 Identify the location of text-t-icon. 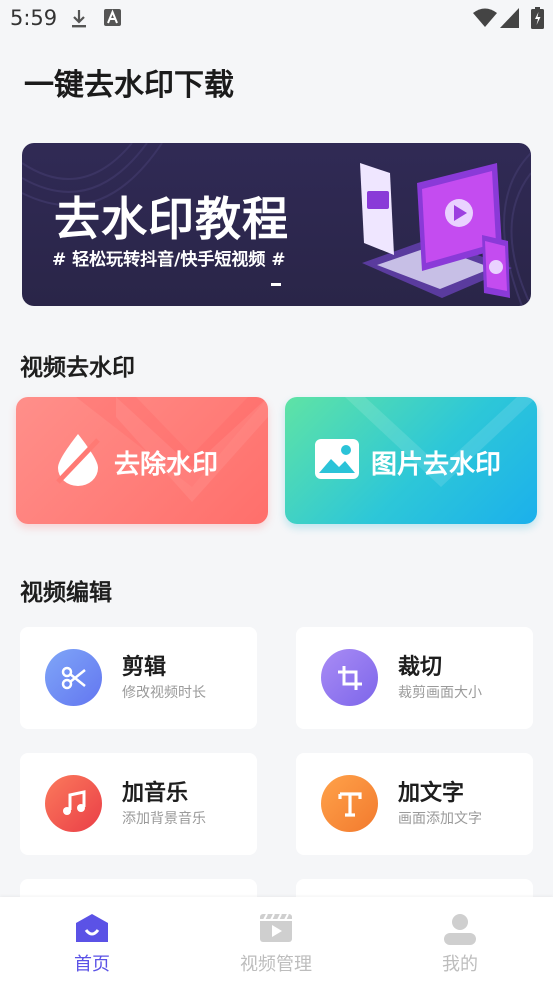
(349, 803).